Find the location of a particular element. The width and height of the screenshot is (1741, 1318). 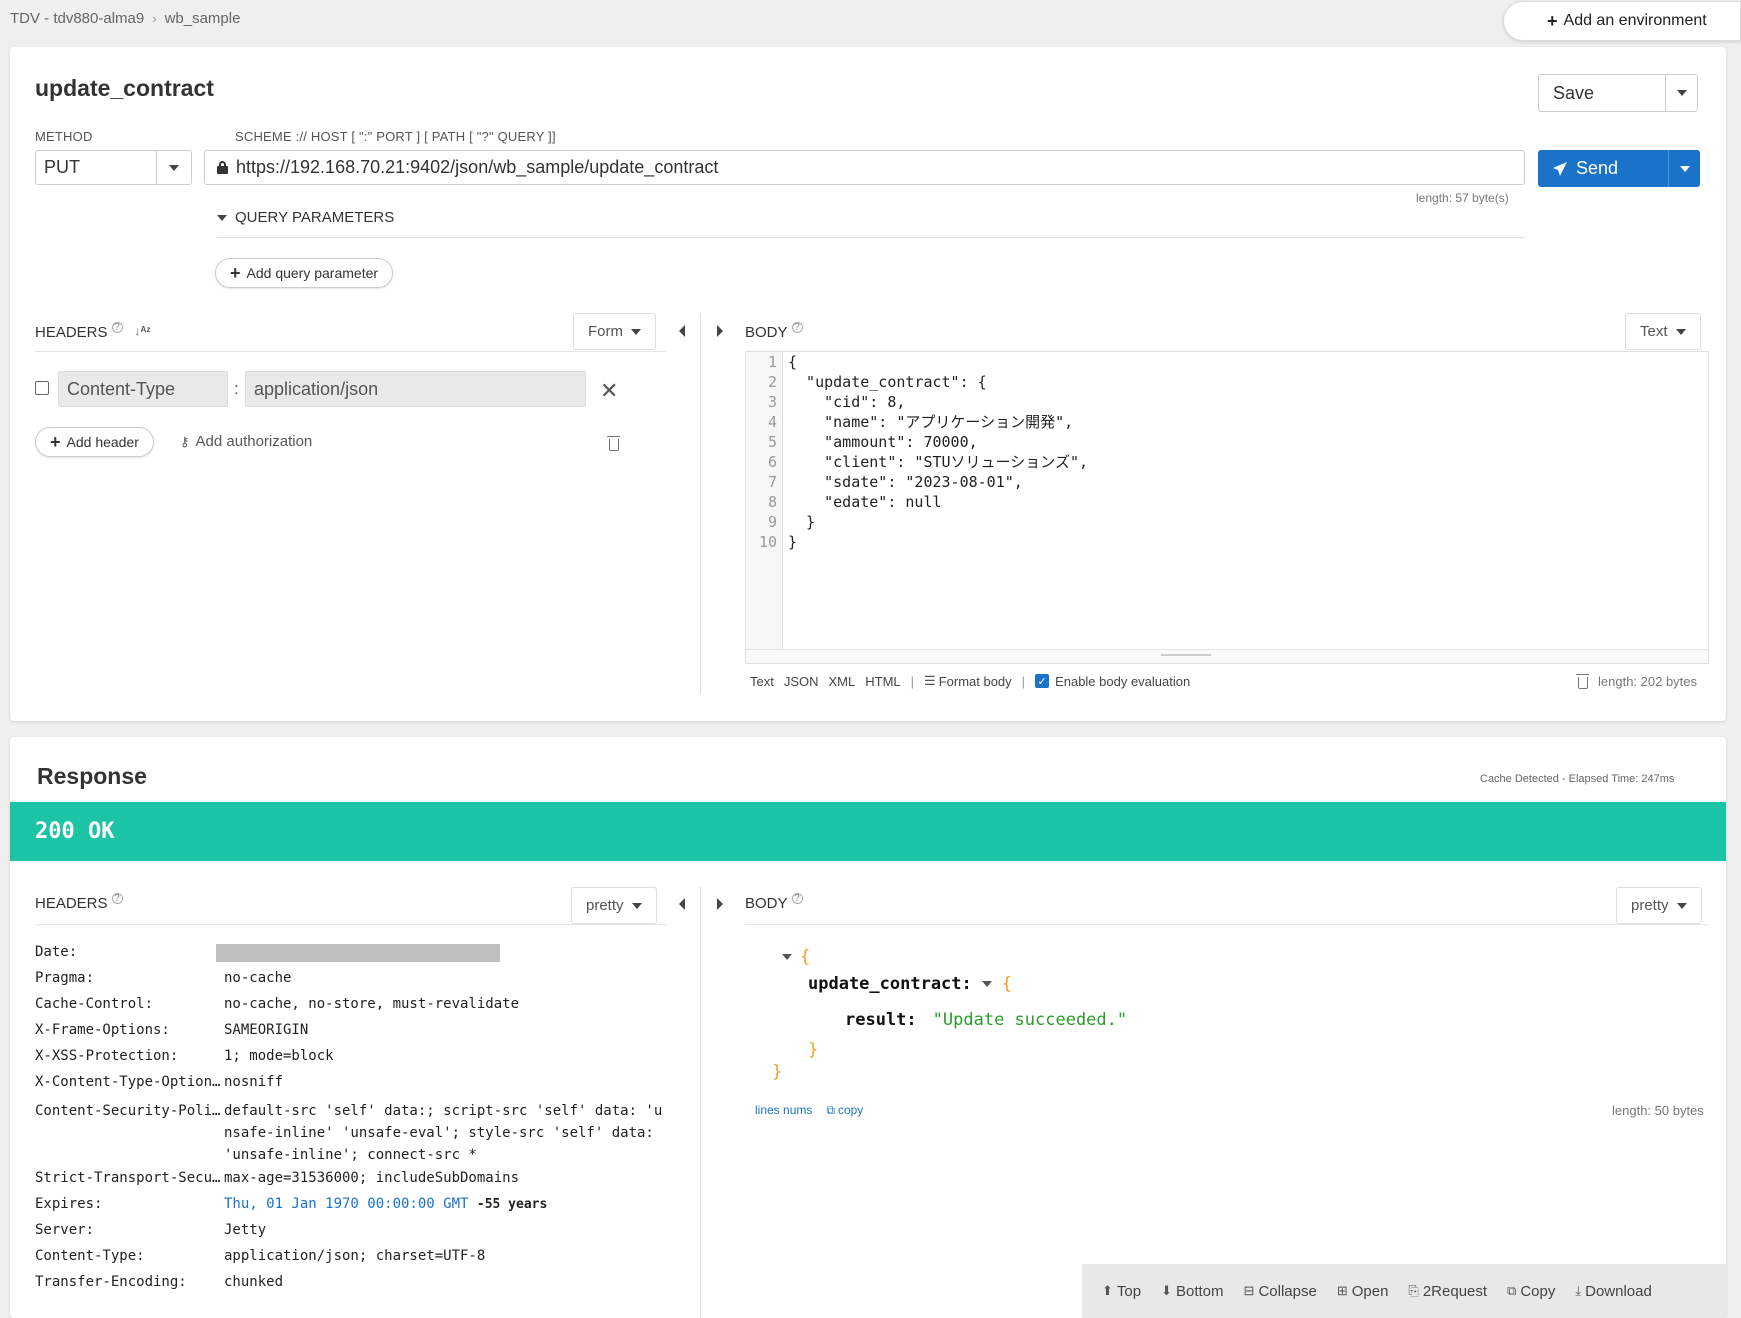

copy-button: ⧉ Copy is located at coordinates (1531, 1291).